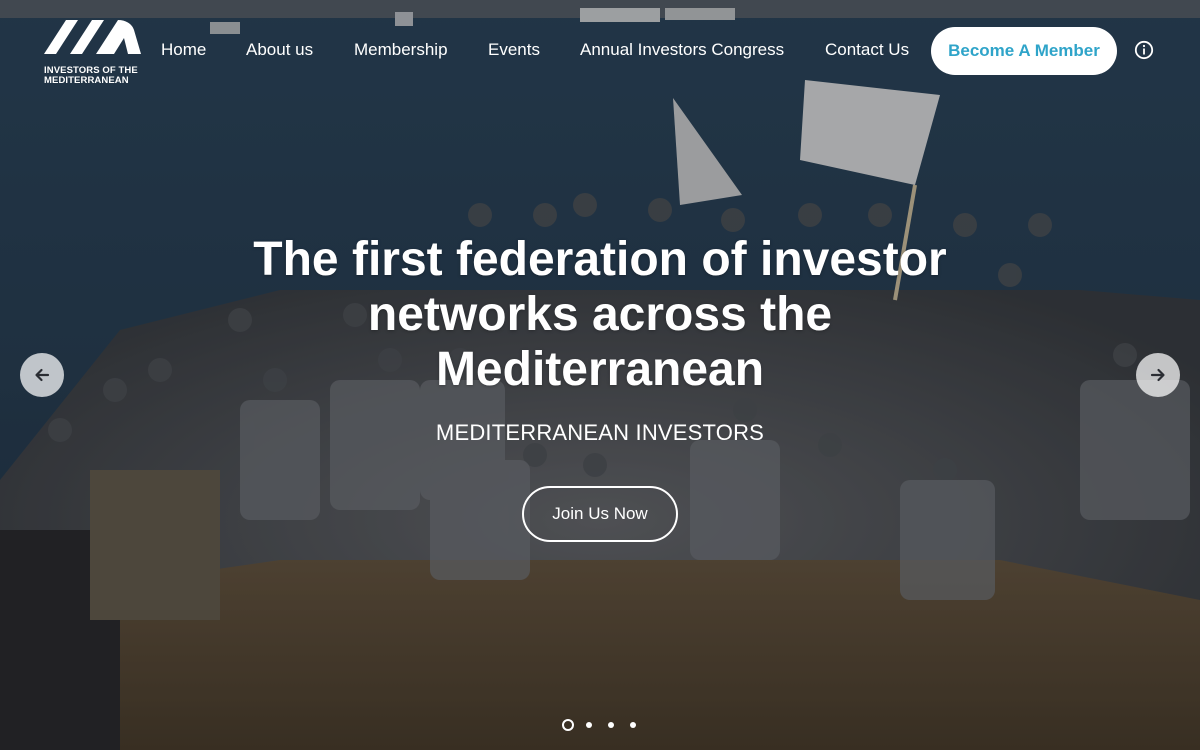 This screenshot has height=750, width=1200. I want to click on nav-annual-investors-congress: Annual Investors Congress, so click(682, 50).